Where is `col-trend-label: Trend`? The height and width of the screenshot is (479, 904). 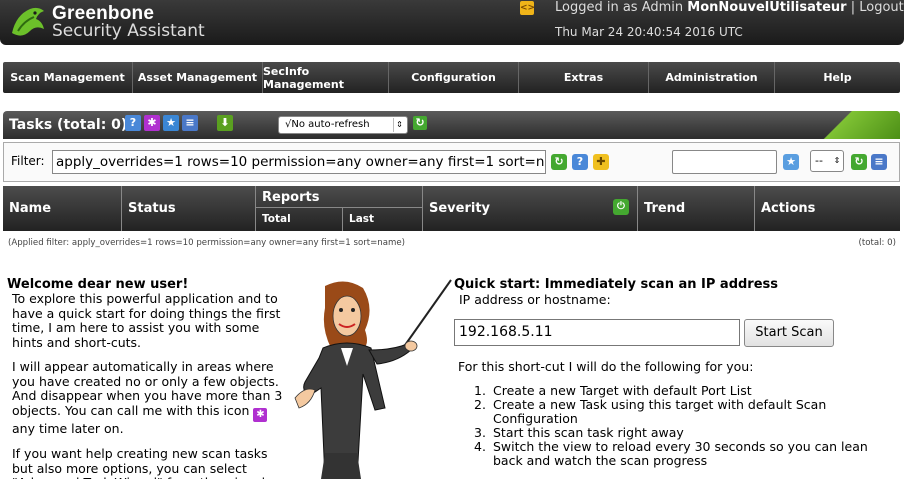
col-trend-label: Trend is located at coordinates (665, 208).